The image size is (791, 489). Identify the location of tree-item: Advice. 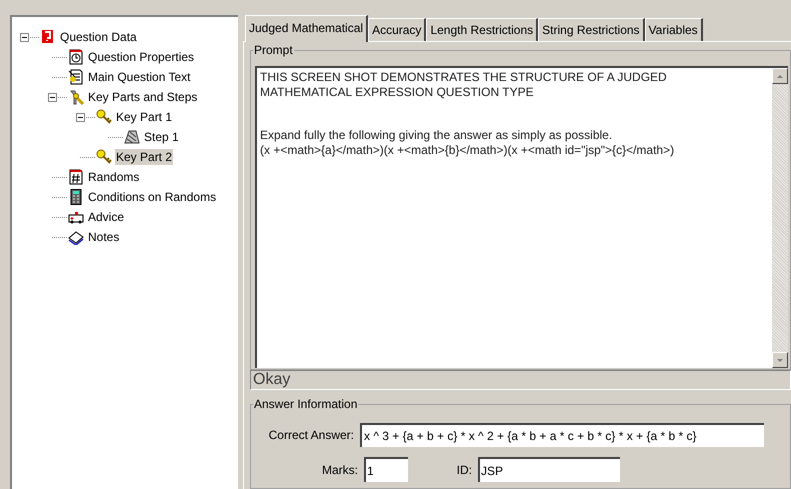
(106, 217).